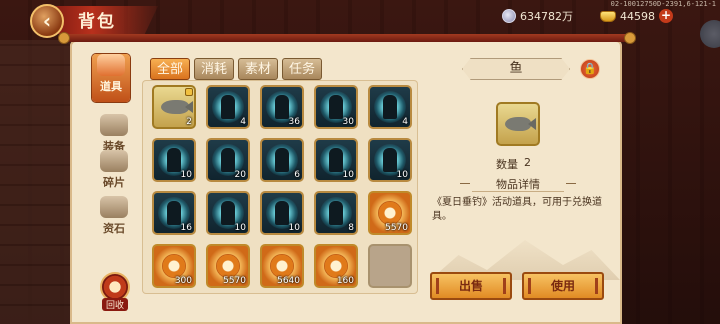 This screenshot has width=720, height=324. Describe the element at coordinates (294, 122) in the screenshot. I see `item-count: 36` at that location.